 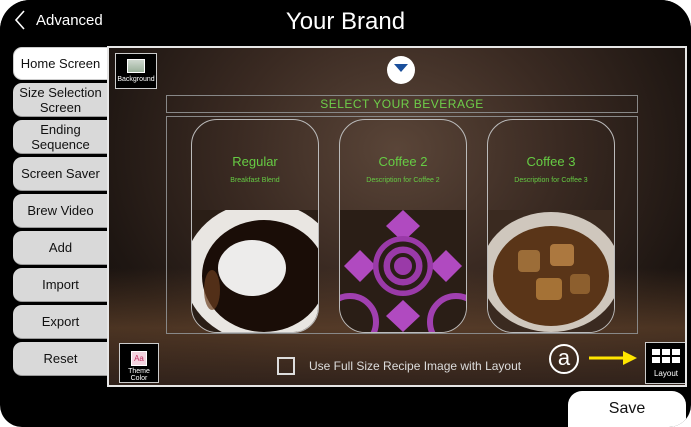 I want to click on beverage-name: Regular, so click(x=255, y=161).